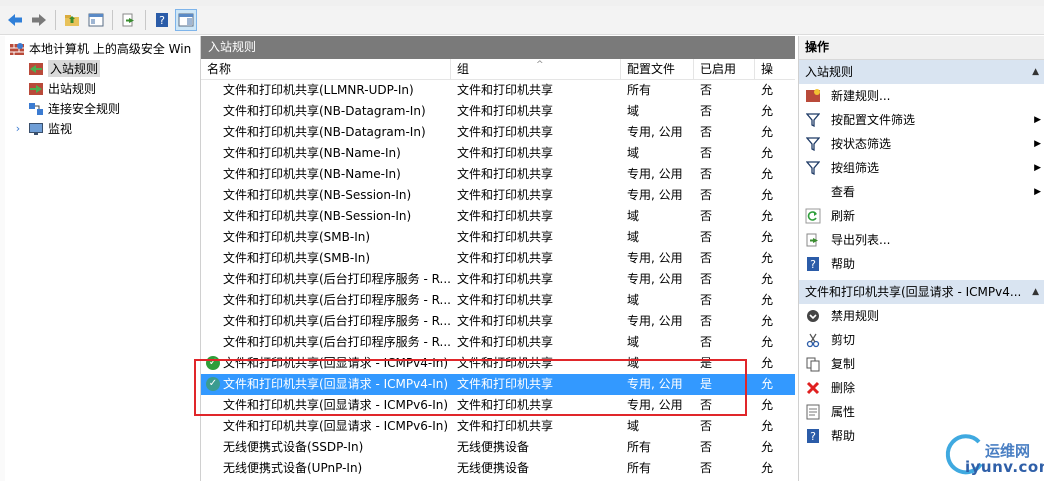  What do you see at coordinates (921, 388) in the screenshot?
I see `action-item: 删除` at bounding box center [921, 388].